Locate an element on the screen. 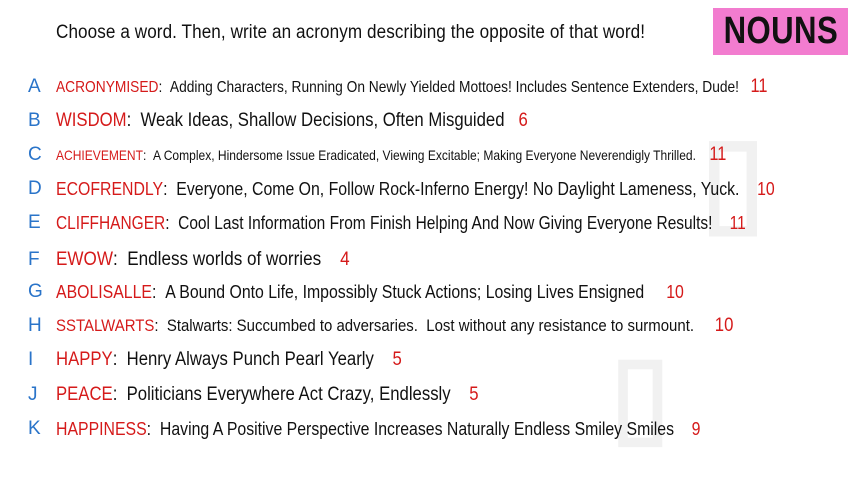 Image resolution: width=853 pixels, height=480 pixels. row-word: ACHIEVEMENT is located at coordinates (99, 155).